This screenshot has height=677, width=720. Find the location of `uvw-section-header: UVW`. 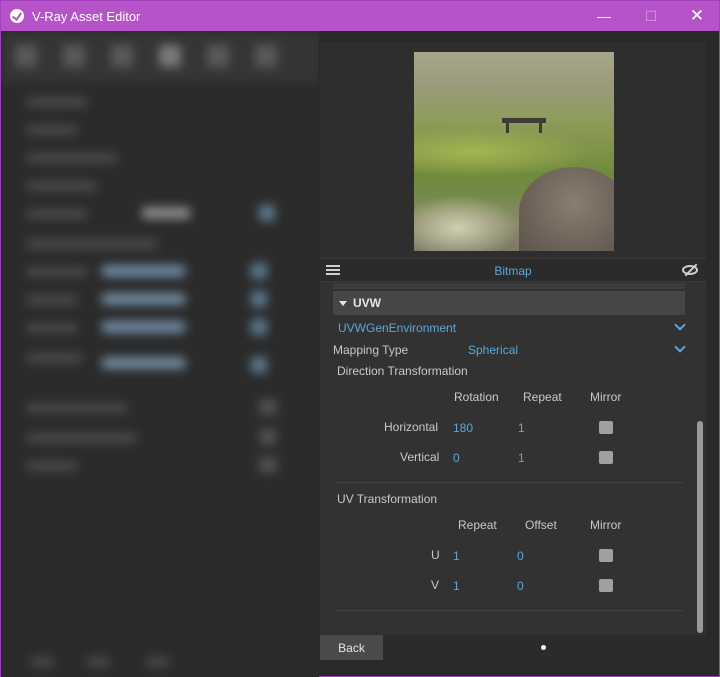

uvw-section-header: UVW is located at coordinates (509, 303).